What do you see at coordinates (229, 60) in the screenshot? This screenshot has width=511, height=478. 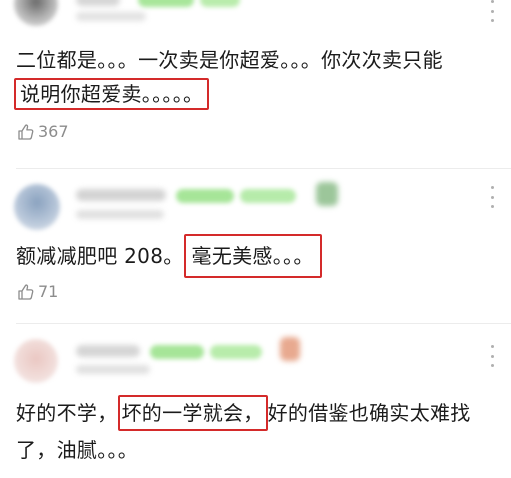 I see `comment-text-line: 二位都是。。。一次卖是你超爱。。。你次次卖只能` at bounding box center [229, 60].